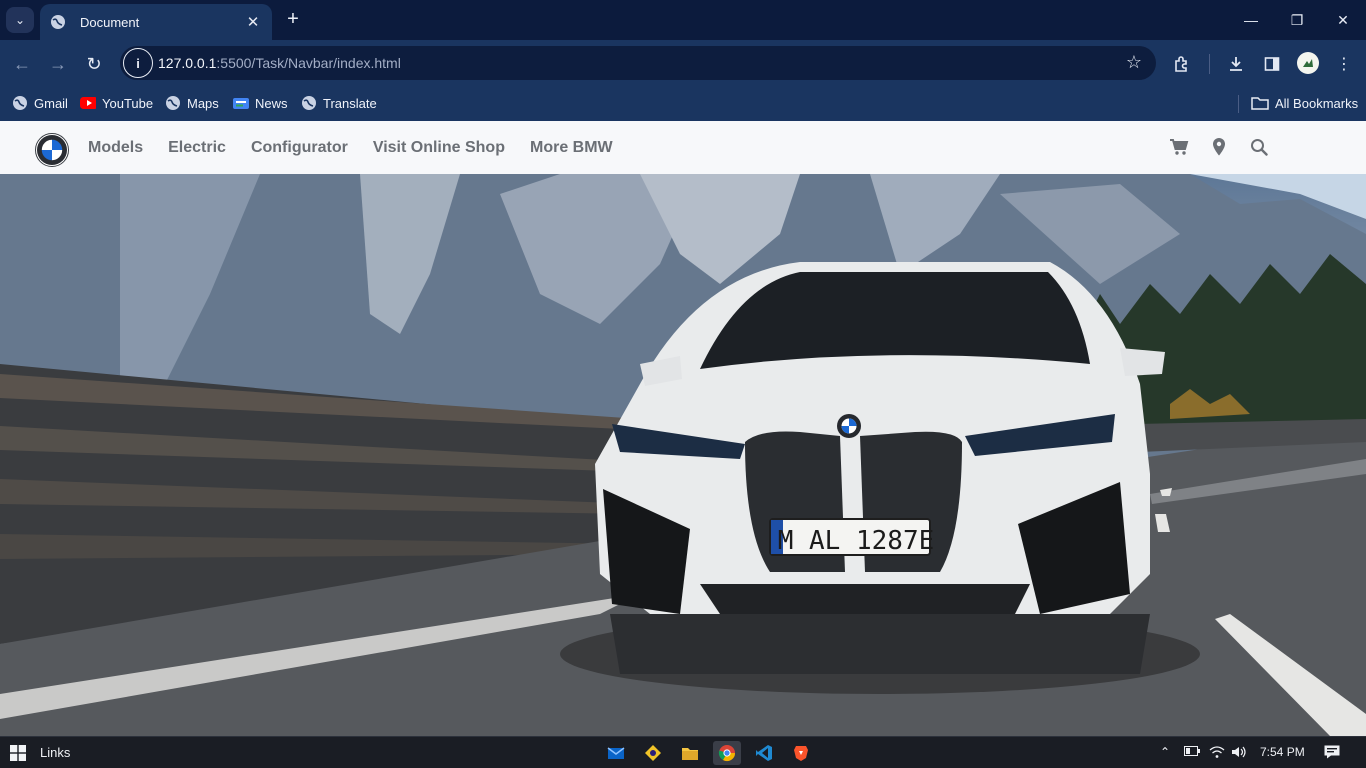 This screenshot has width=1366, height=768. What do you see at coordinates (241, 103) in the screenshot?
I see `news-icon` at bounding box center [241, 103].